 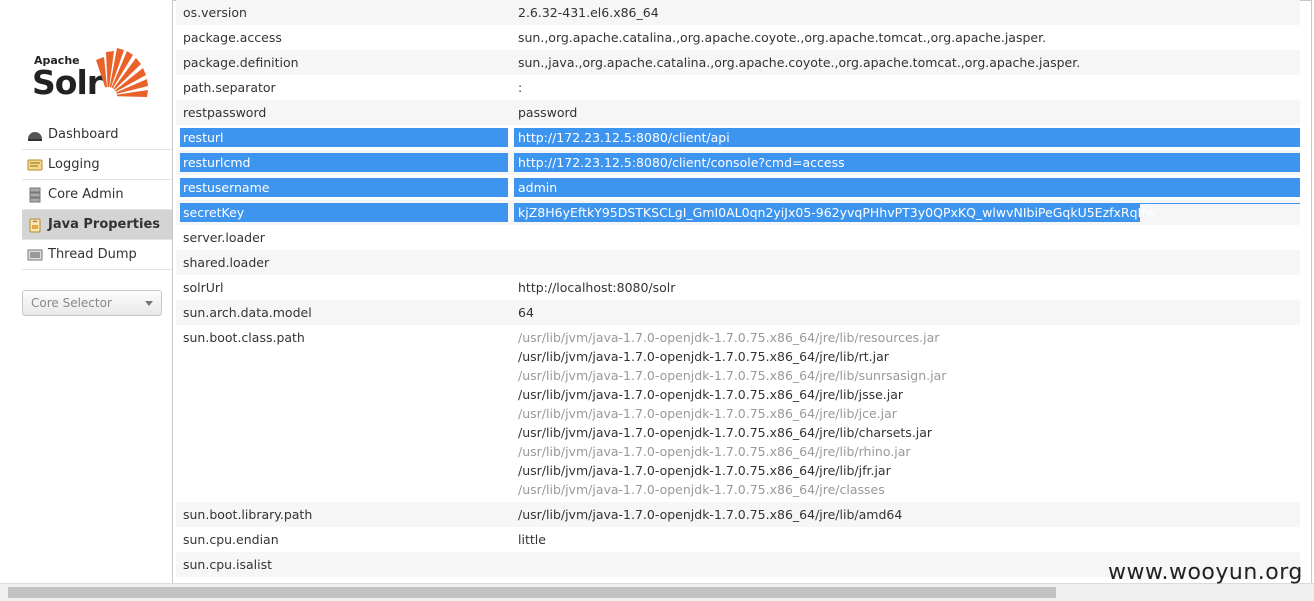 I want to click on horizontal-scrollbar, so click(x=657, y=592).